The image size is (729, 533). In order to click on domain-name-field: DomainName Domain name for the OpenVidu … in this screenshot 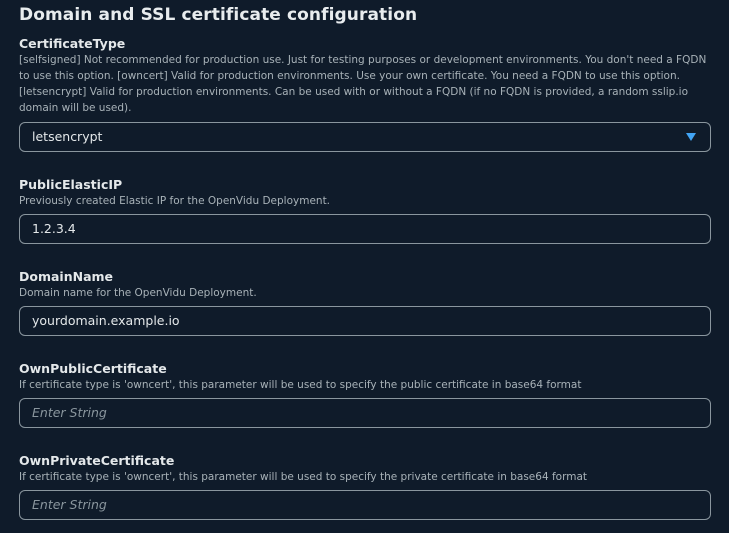, I will do `click(365, 302)`.